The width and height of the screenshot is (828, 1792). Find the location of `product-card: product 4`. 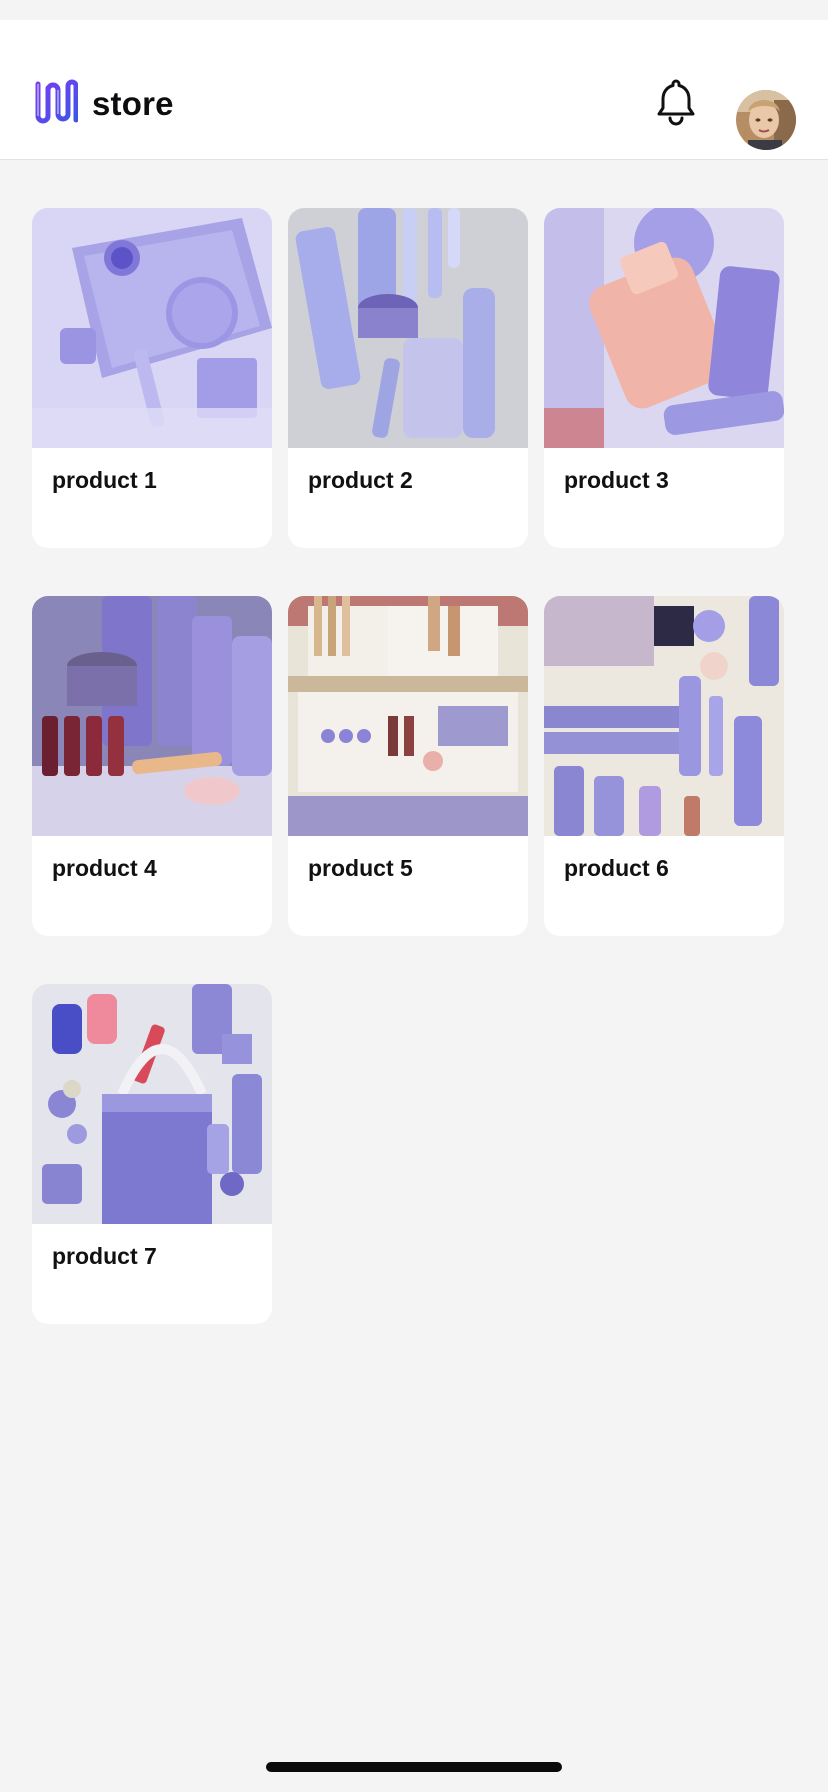

product-card: product 4 is located at coordinates (152, 766).